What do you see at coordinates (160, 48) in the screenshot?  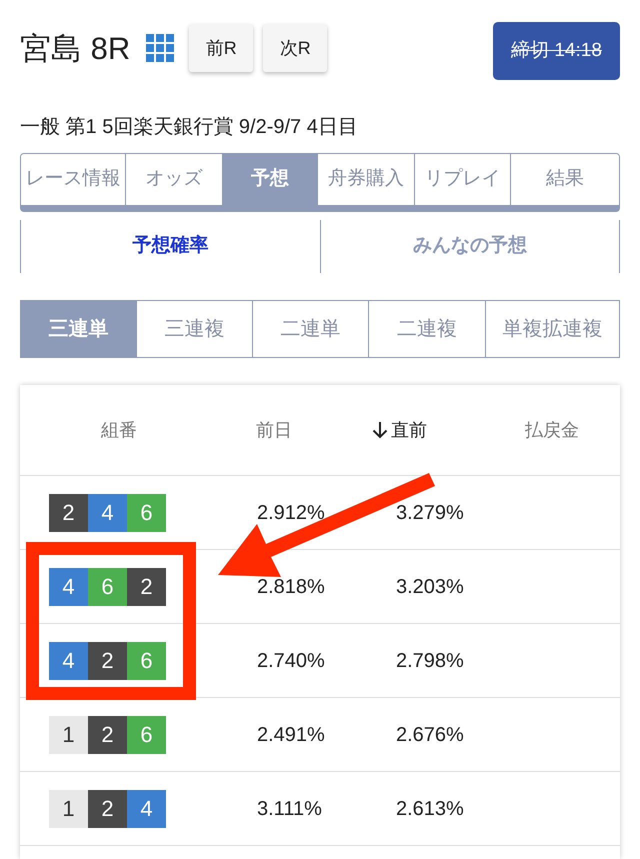 I see `grid-icon` at bounding box center [160, 48].